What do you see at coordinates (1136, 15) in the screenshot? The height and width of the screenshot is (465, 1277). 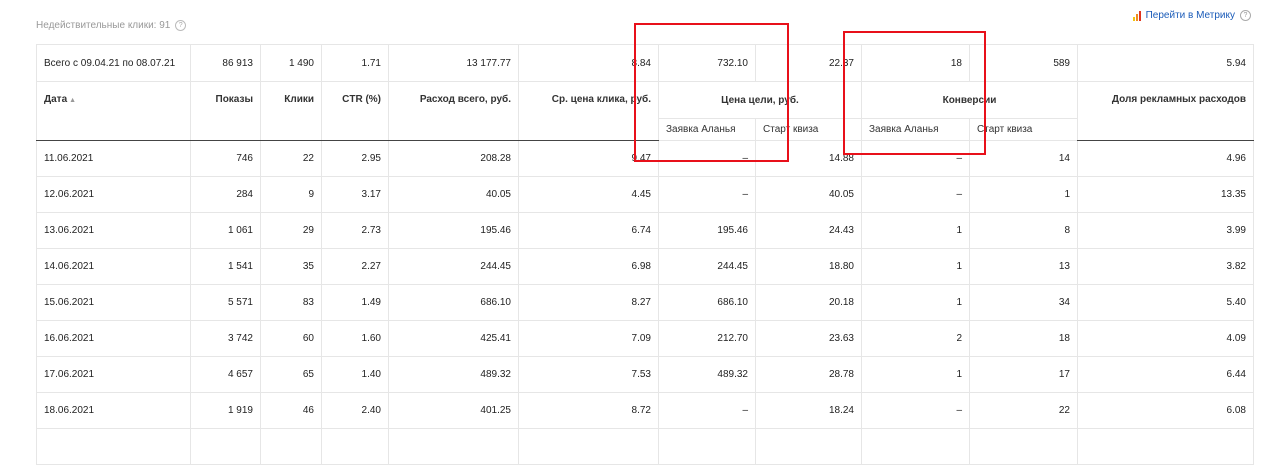 I see `metrika-icon` at bounding box center [1136, 15].